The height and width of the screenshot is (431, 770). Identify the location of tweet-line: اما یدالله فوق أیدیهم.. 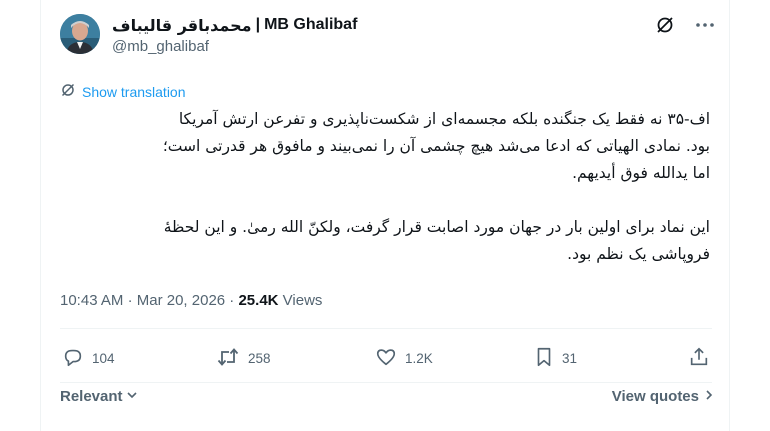
(641, 173).